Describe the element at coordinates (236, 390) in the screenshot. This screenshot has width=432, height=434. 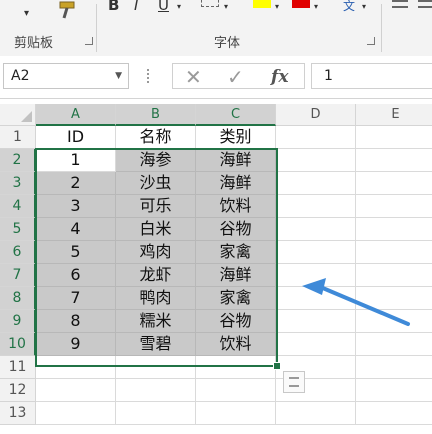
I see `cell-c12` at that location.